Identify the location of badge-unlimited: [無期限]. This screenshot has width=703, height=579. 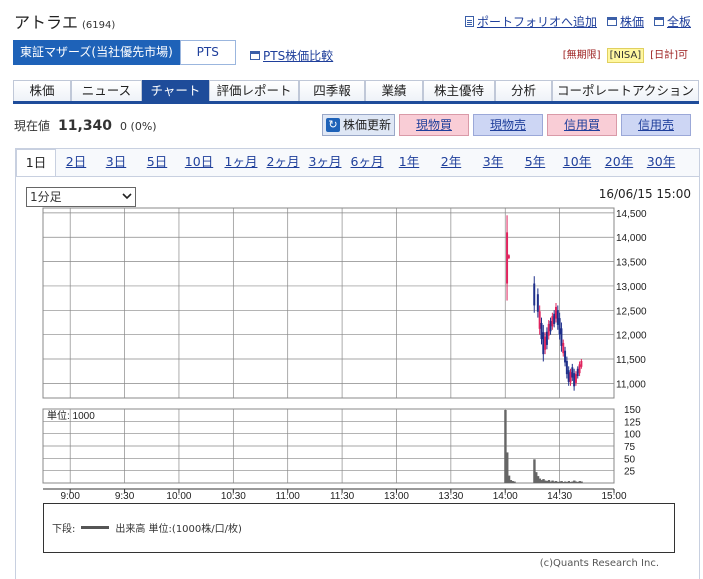
(581, 55).